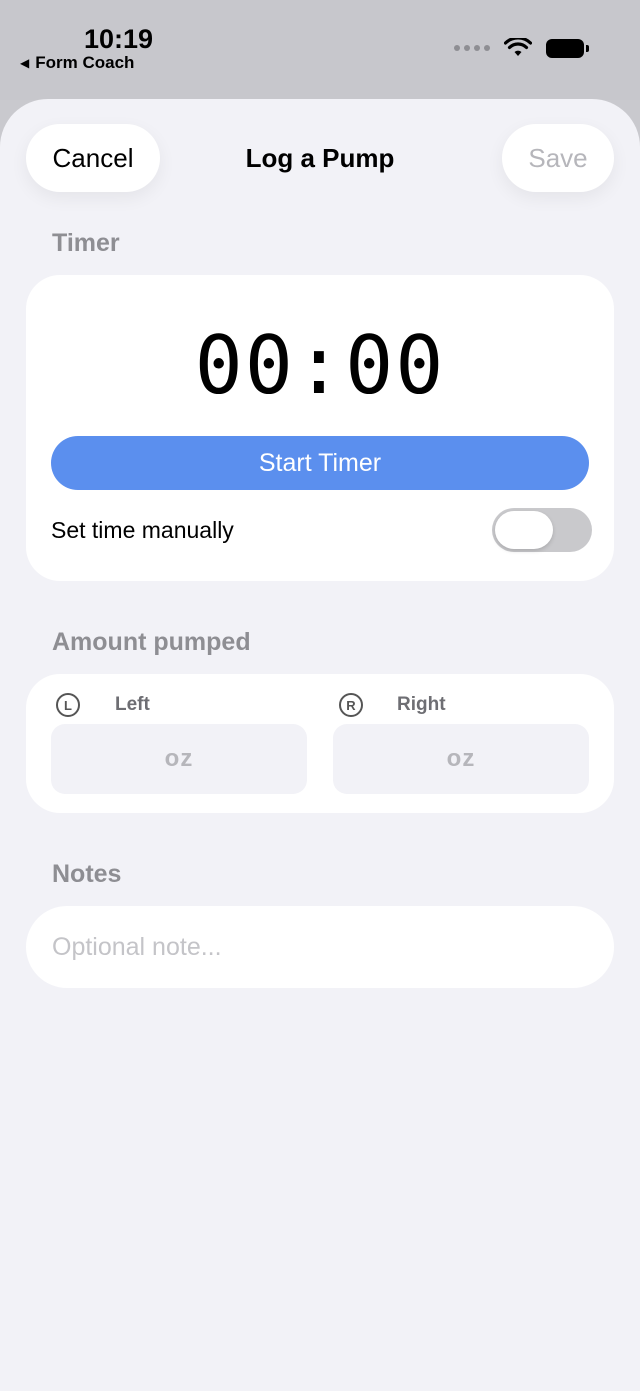  What do you see at coordinates (119, 39) in the screenshot?
I see `status-time: 10:19` at bounding box center [119, 39].